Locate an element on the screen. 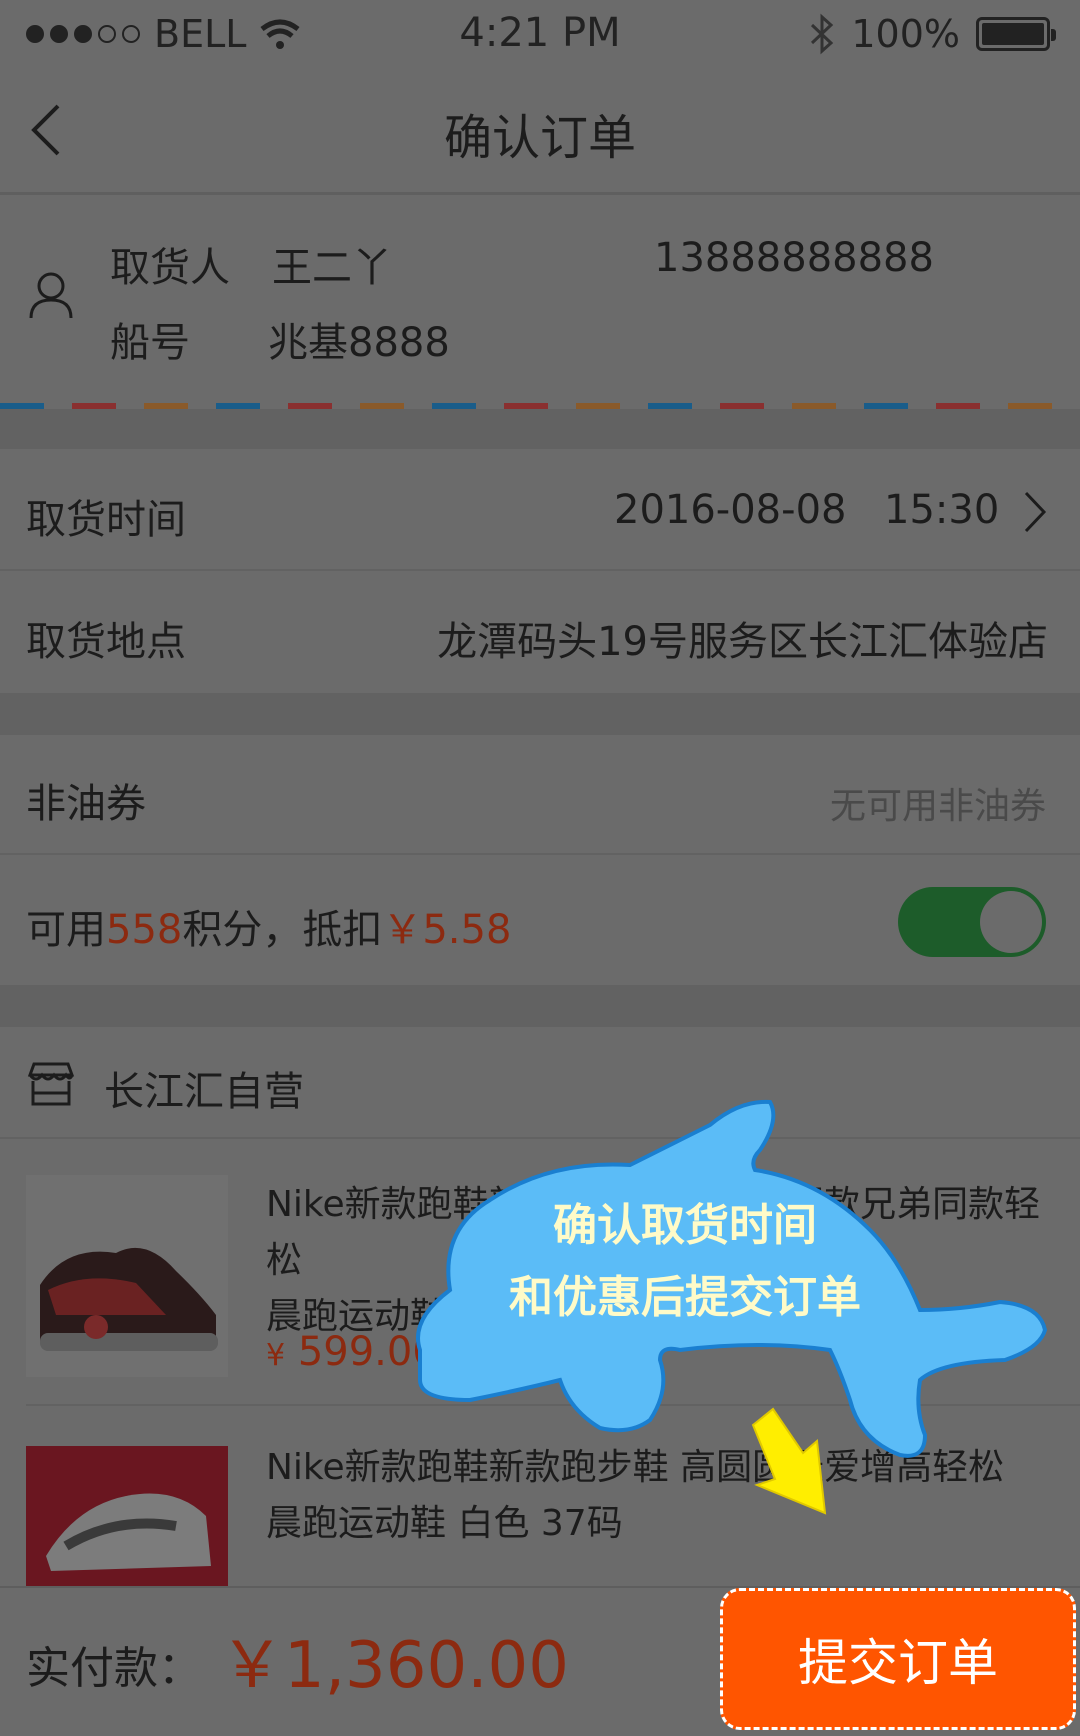 This screenshot has height=1736, width=1080. recipient-info: 取货人 王二丫 13888888888 船号 兆基8888 is located at coordinates (540, 300).